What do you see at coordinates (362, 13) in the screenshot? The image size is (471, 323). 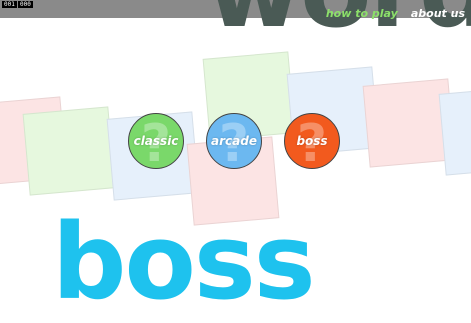 I see `how-to-play-link: how to play` at bounding box center [362, 13].